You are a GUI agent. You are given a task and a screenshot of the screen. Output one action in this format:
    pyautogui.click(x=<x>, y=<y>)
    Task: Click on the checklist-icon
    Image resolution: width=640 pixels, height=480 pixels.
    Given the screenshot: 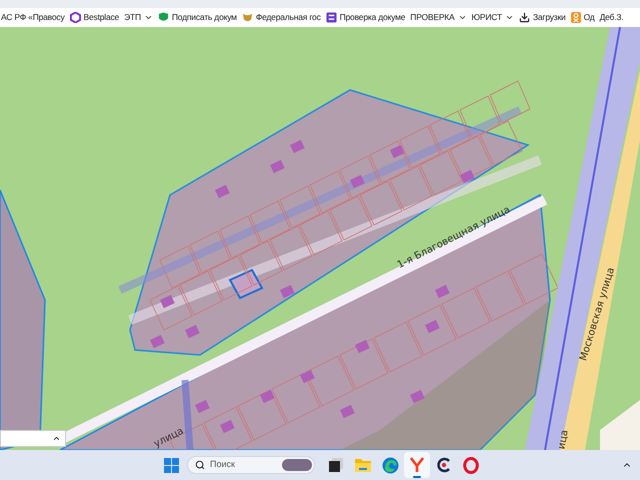 What is the action you would take?
    pyautogui.click(x=331, y=17)
    